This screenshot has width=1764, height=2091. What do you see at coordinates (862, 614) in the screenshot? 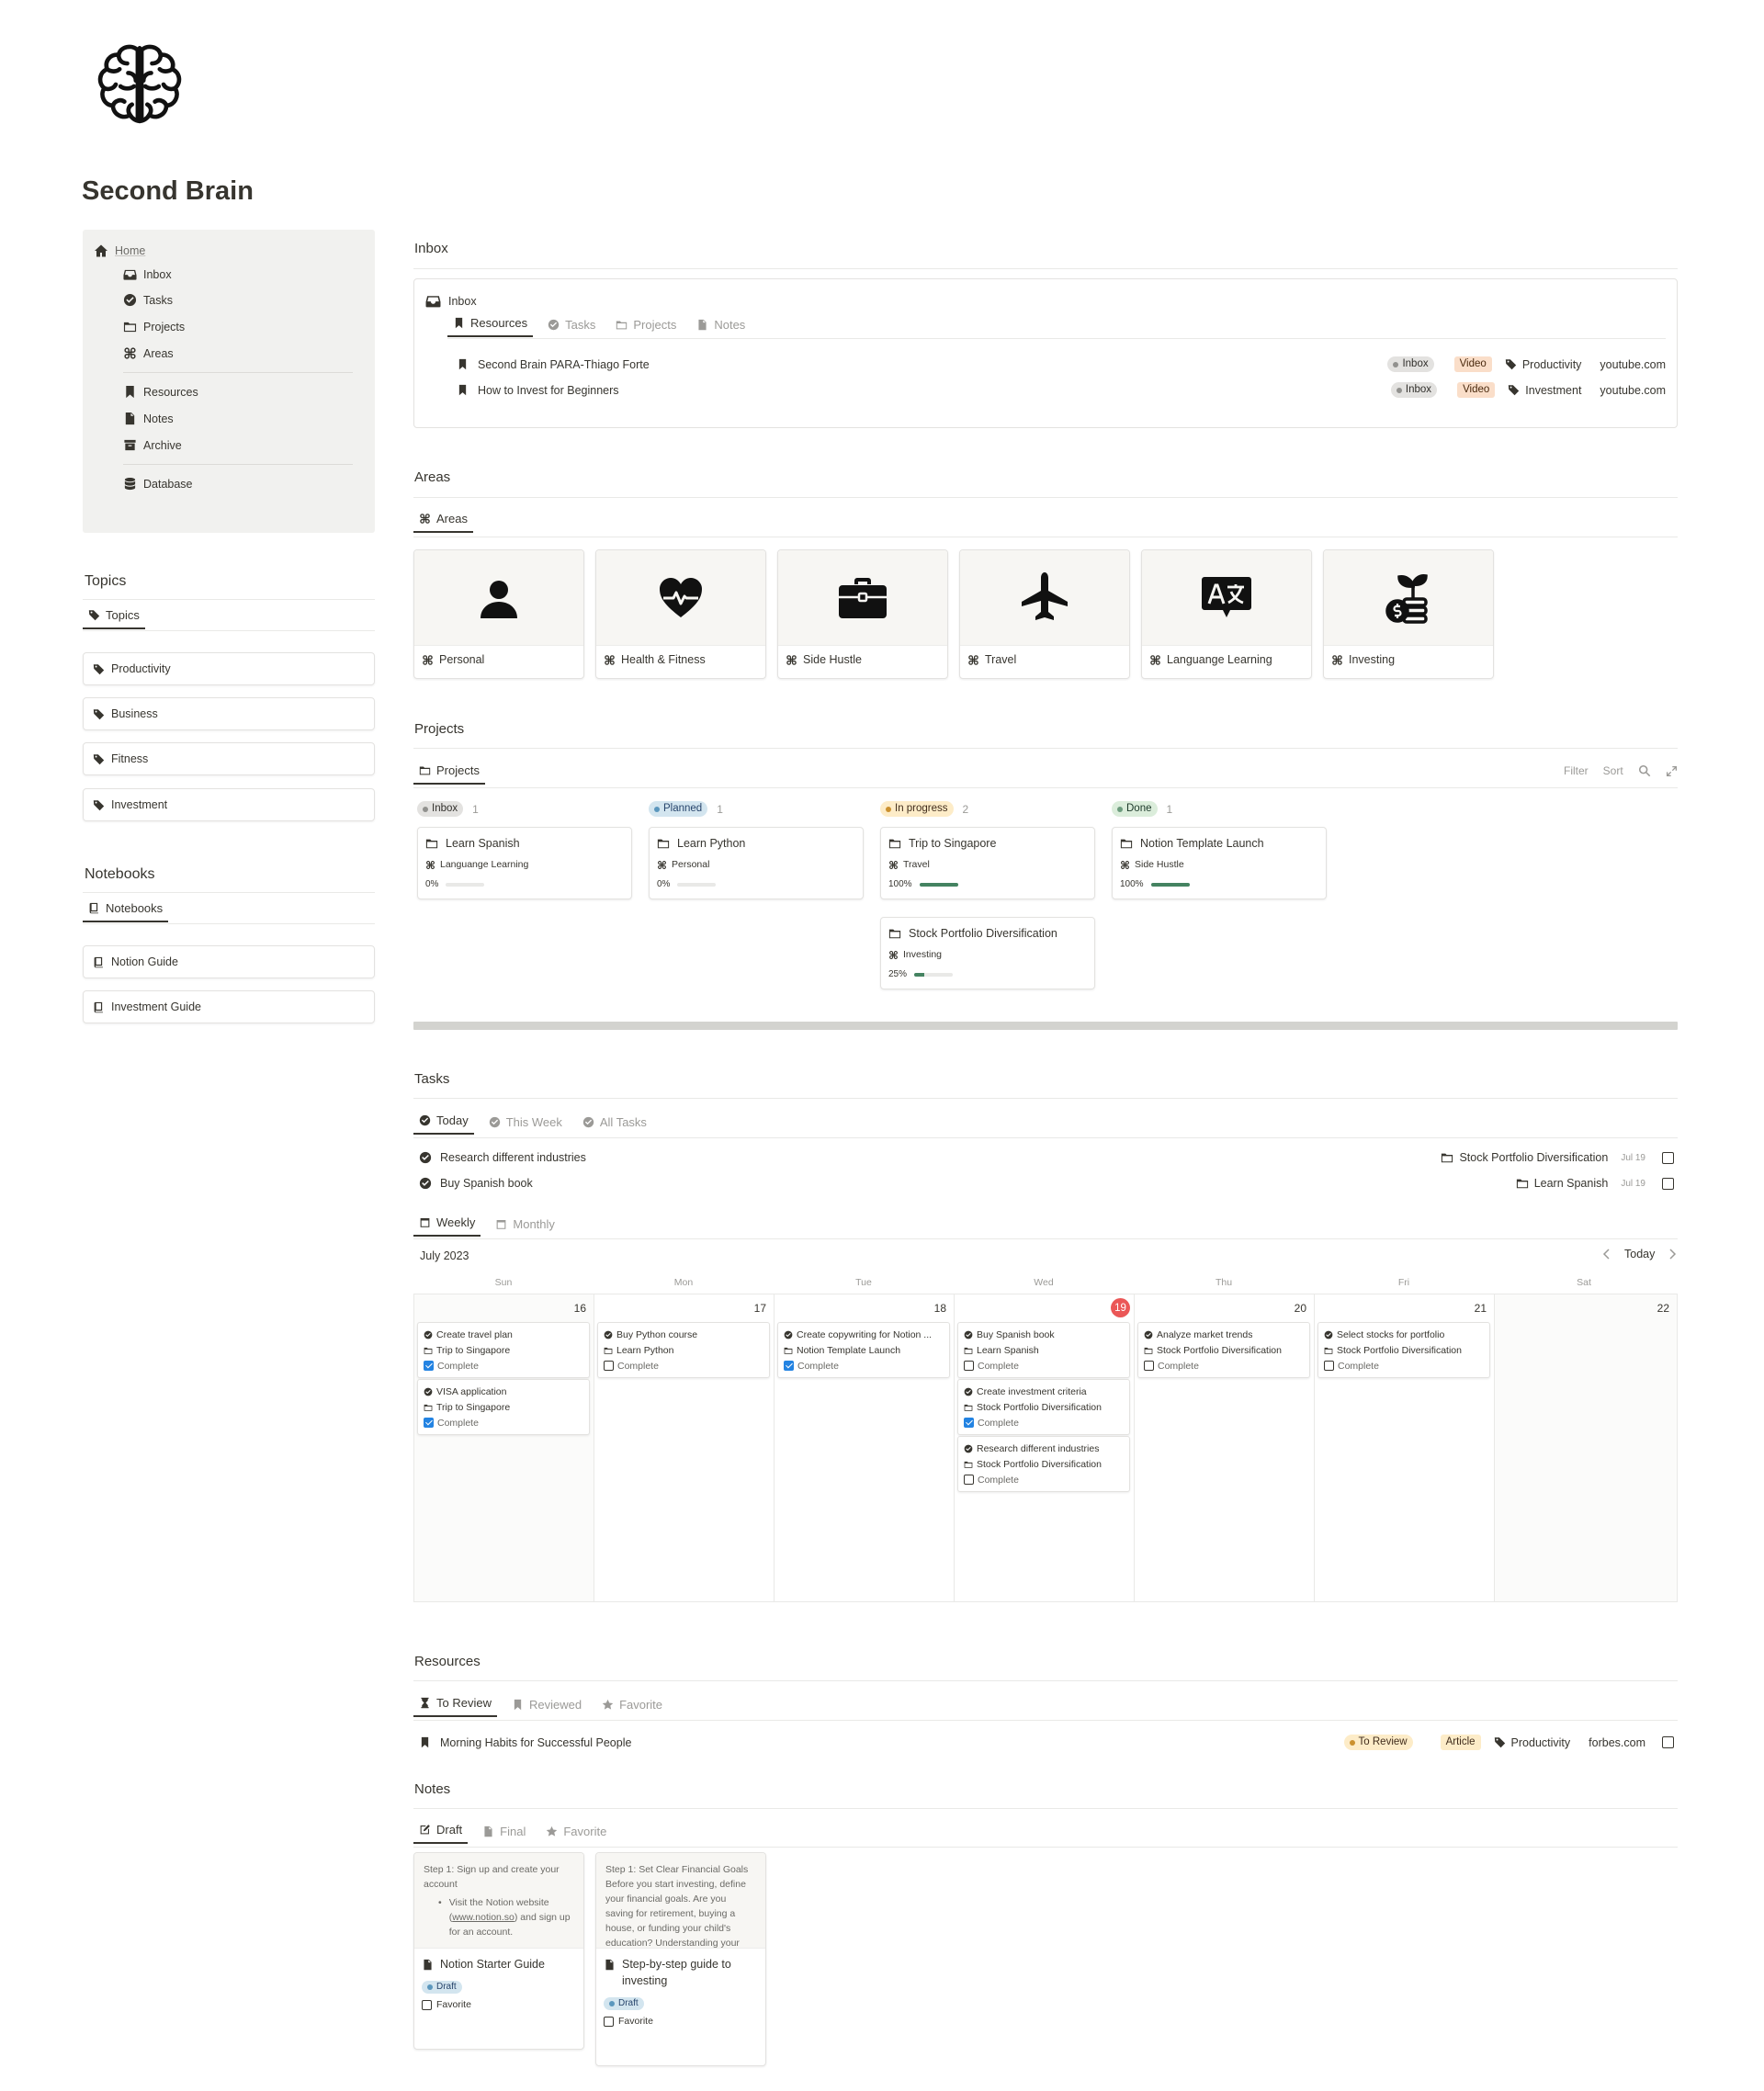
I see `area-card-side-hustle: Side Hustle` at bounding box center [862, 614].